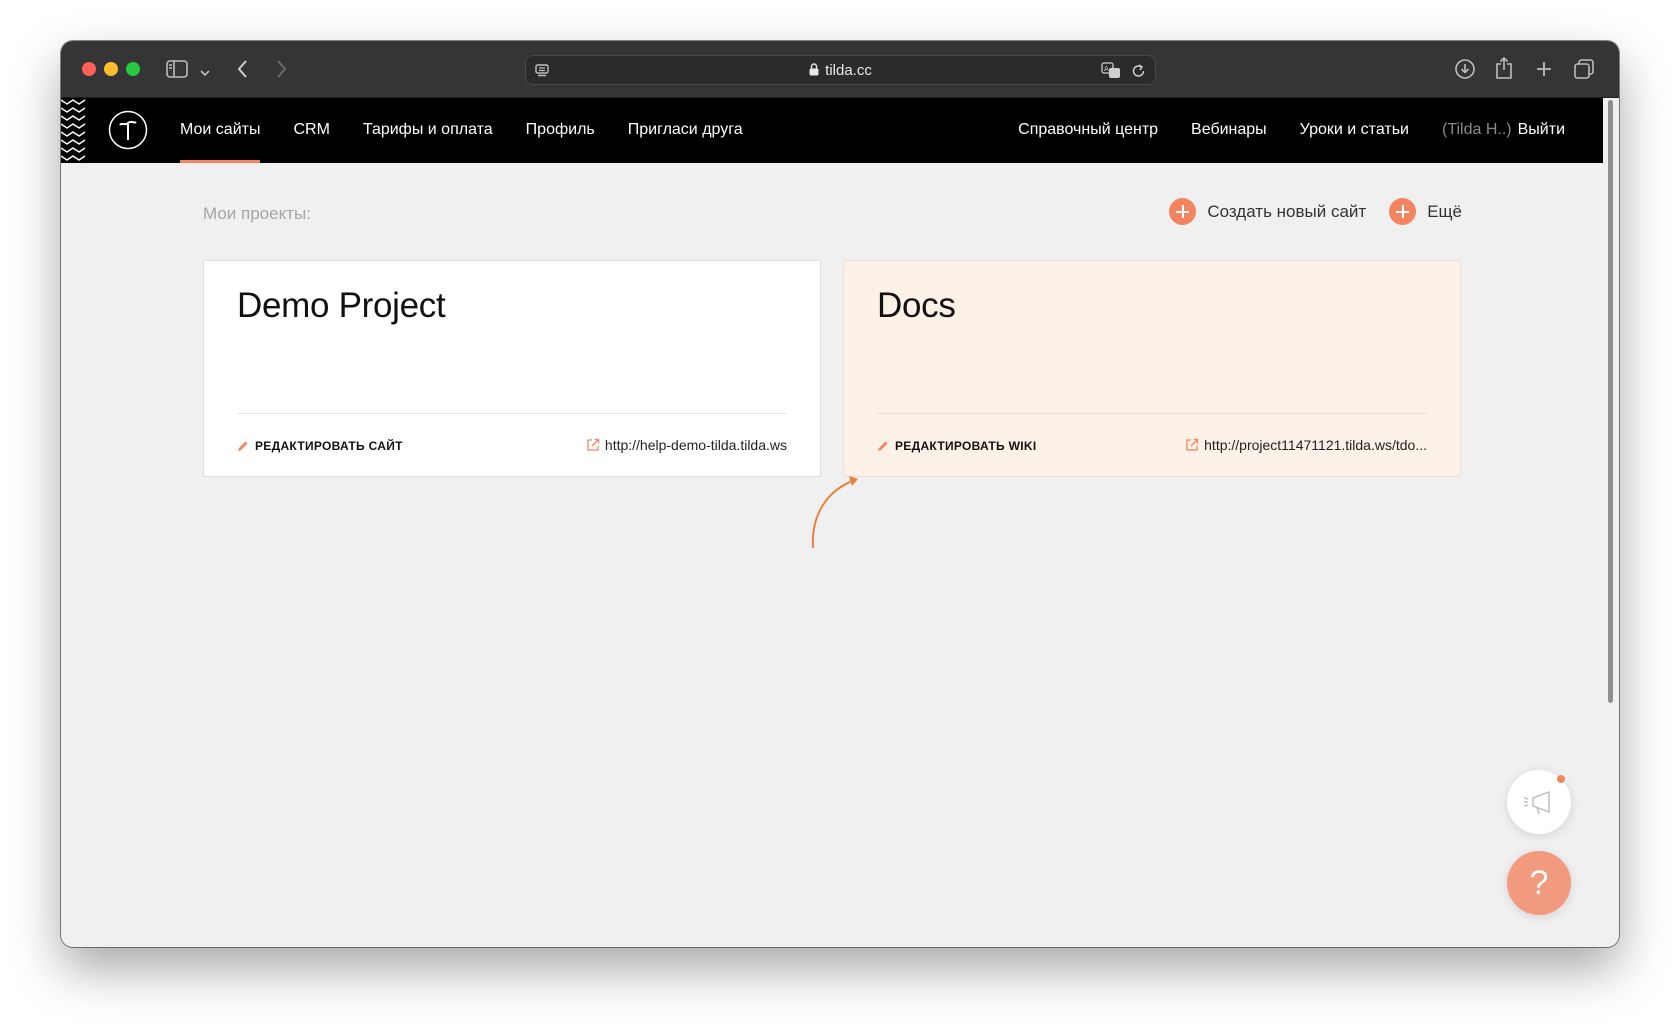 The height and width of the screenshot is (1028, 1680). I want to click on url-text: tilda.cc, so click(840, 71).